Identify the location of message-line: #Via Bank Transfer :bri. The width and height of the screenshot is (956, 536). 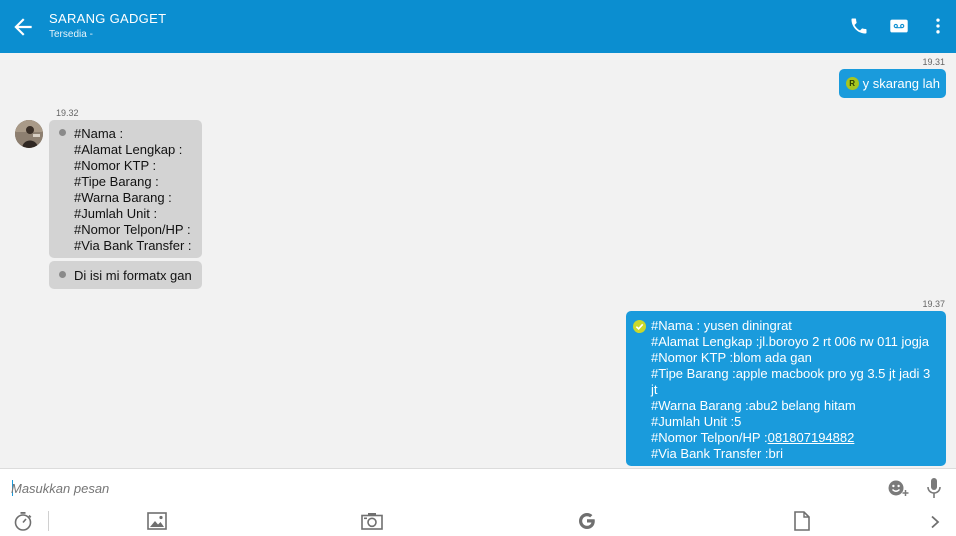
(717, 453).